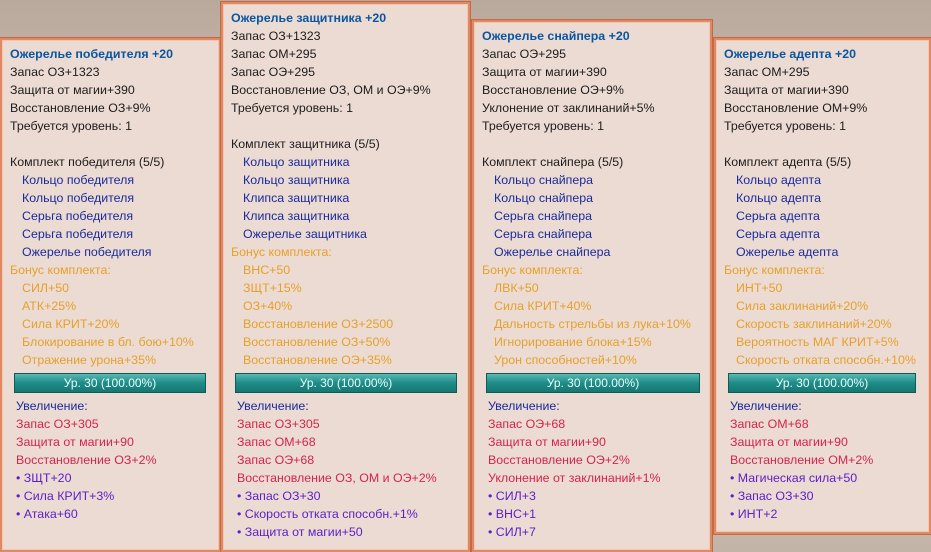  I want to click on set-item: Ожерелье адепта, so click(787, 252).